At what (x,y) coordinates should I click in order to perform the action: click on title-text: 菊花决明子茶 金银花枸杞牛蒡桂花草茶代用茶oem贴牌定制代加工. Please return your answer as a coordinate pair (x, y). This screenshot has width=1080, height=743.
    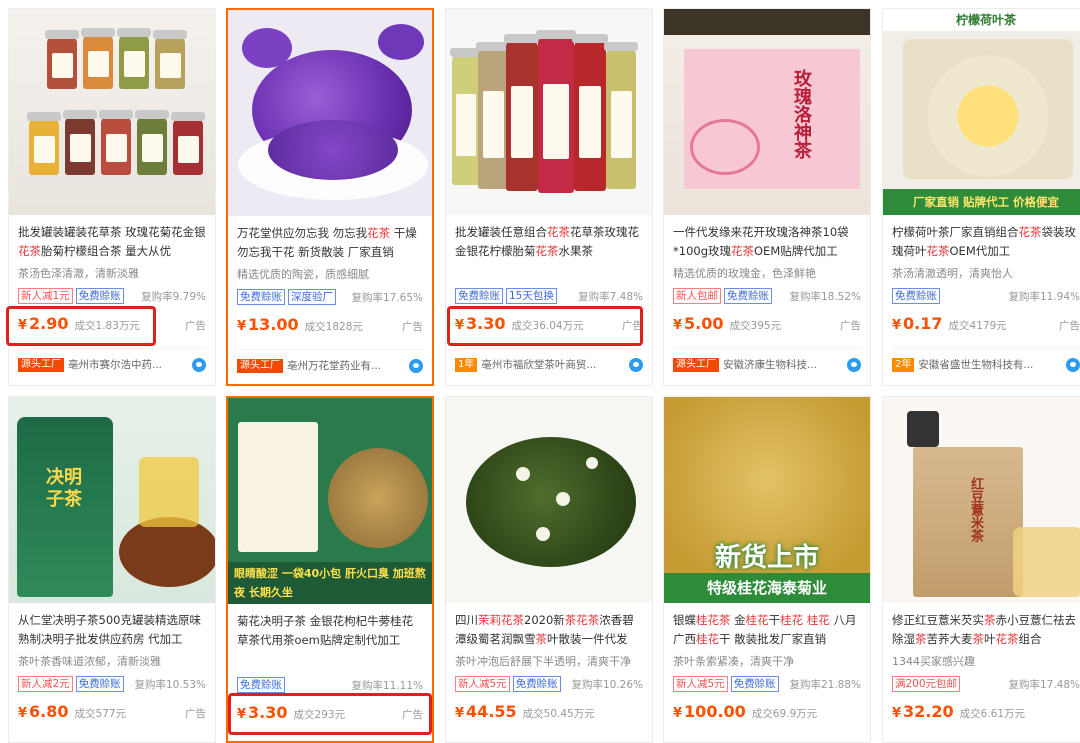
    Looking at the image, I should click on (325, 630).